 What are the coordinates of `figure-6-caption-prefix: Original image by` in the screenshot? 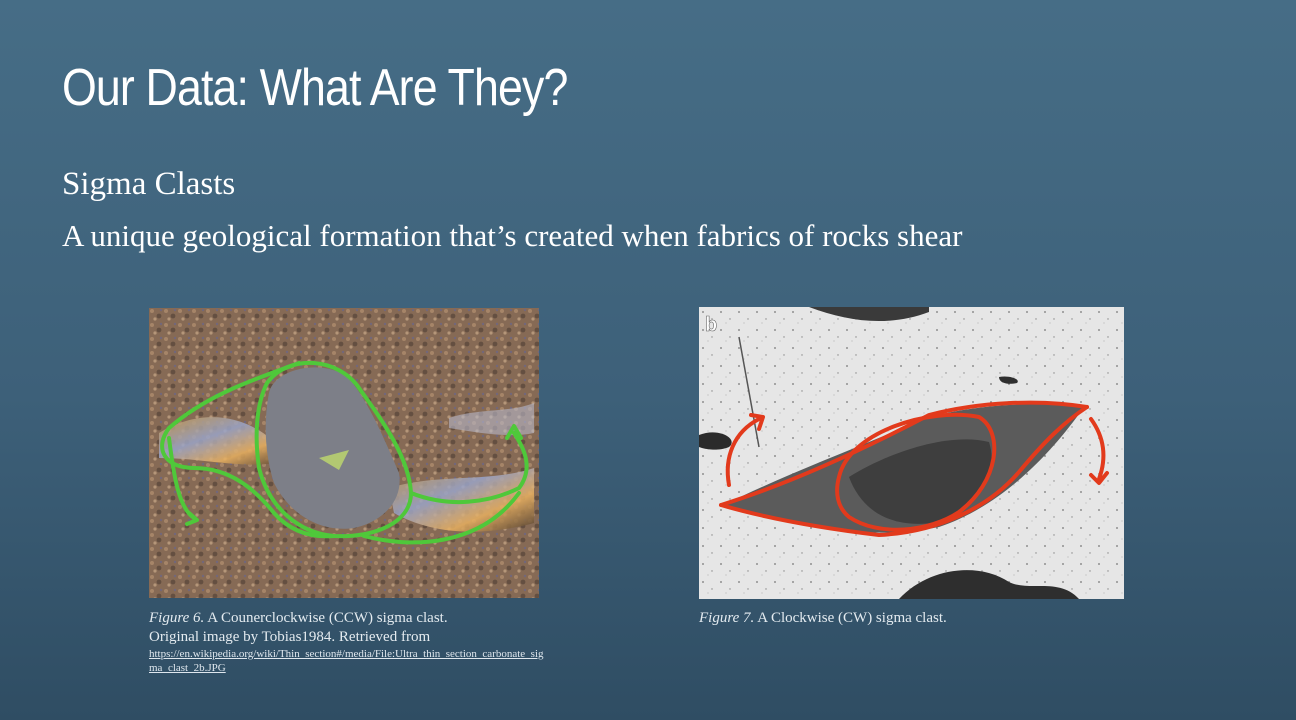 It's located at (205, 637).